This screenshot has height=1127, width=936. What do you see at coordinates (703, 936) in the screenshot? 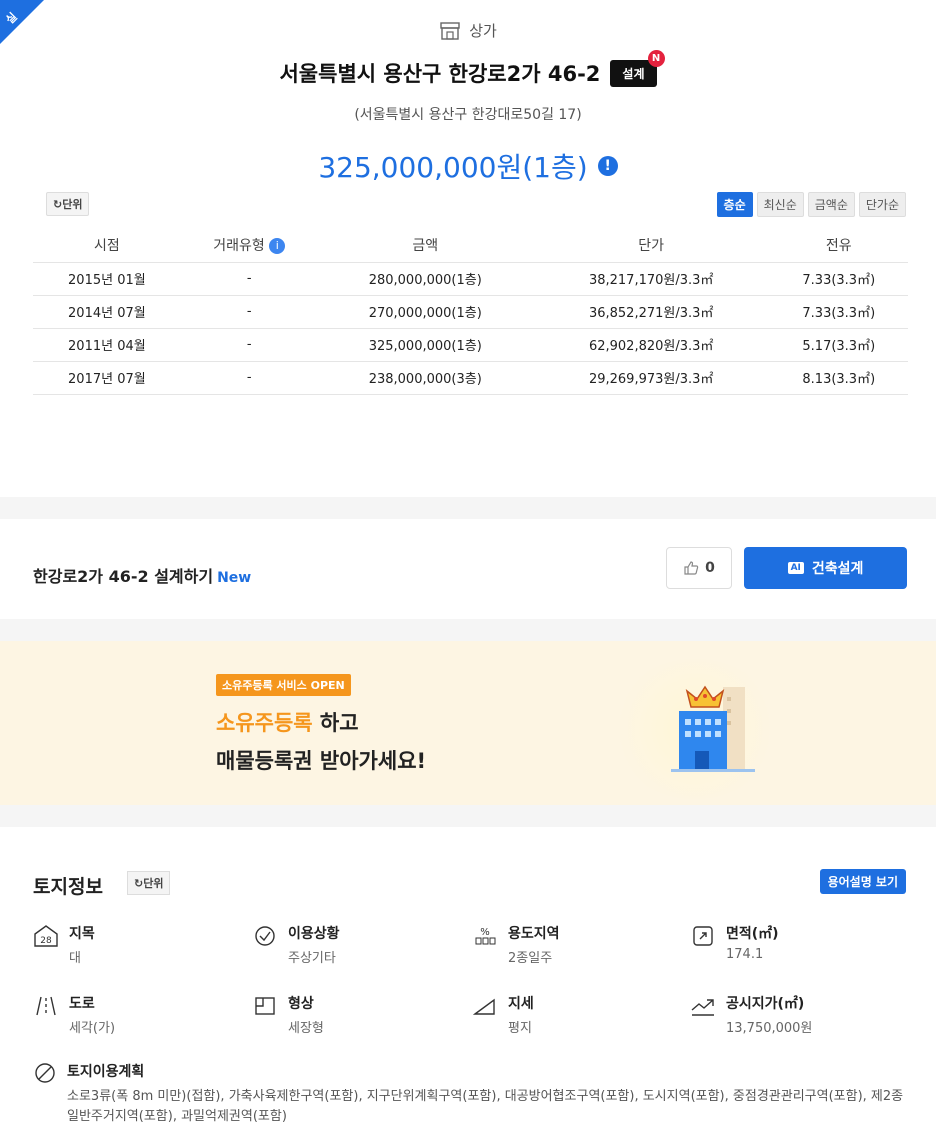
I see `expand-icon` at bounding box center [703, 936].